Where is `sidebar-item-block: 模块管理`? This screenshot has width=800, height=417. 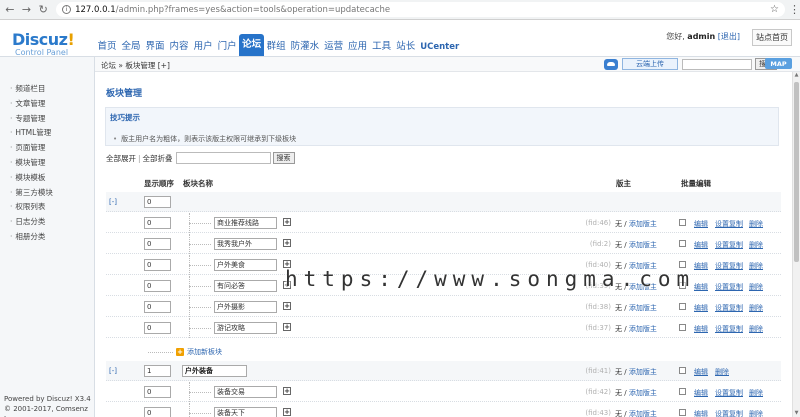
sidebar-item-block: 模块管理 is located at coordinates (47, 163).